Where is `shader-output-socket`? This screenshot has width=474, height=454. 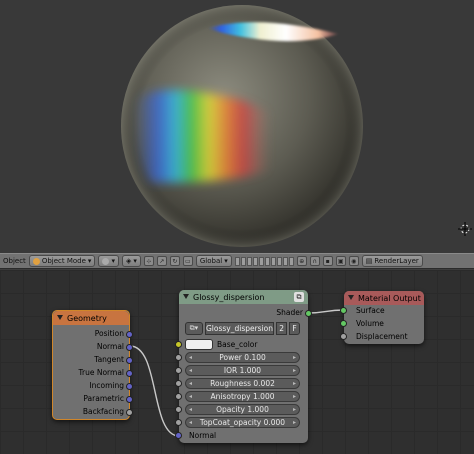
shader-output-socket is located at coordinates (308, 313).